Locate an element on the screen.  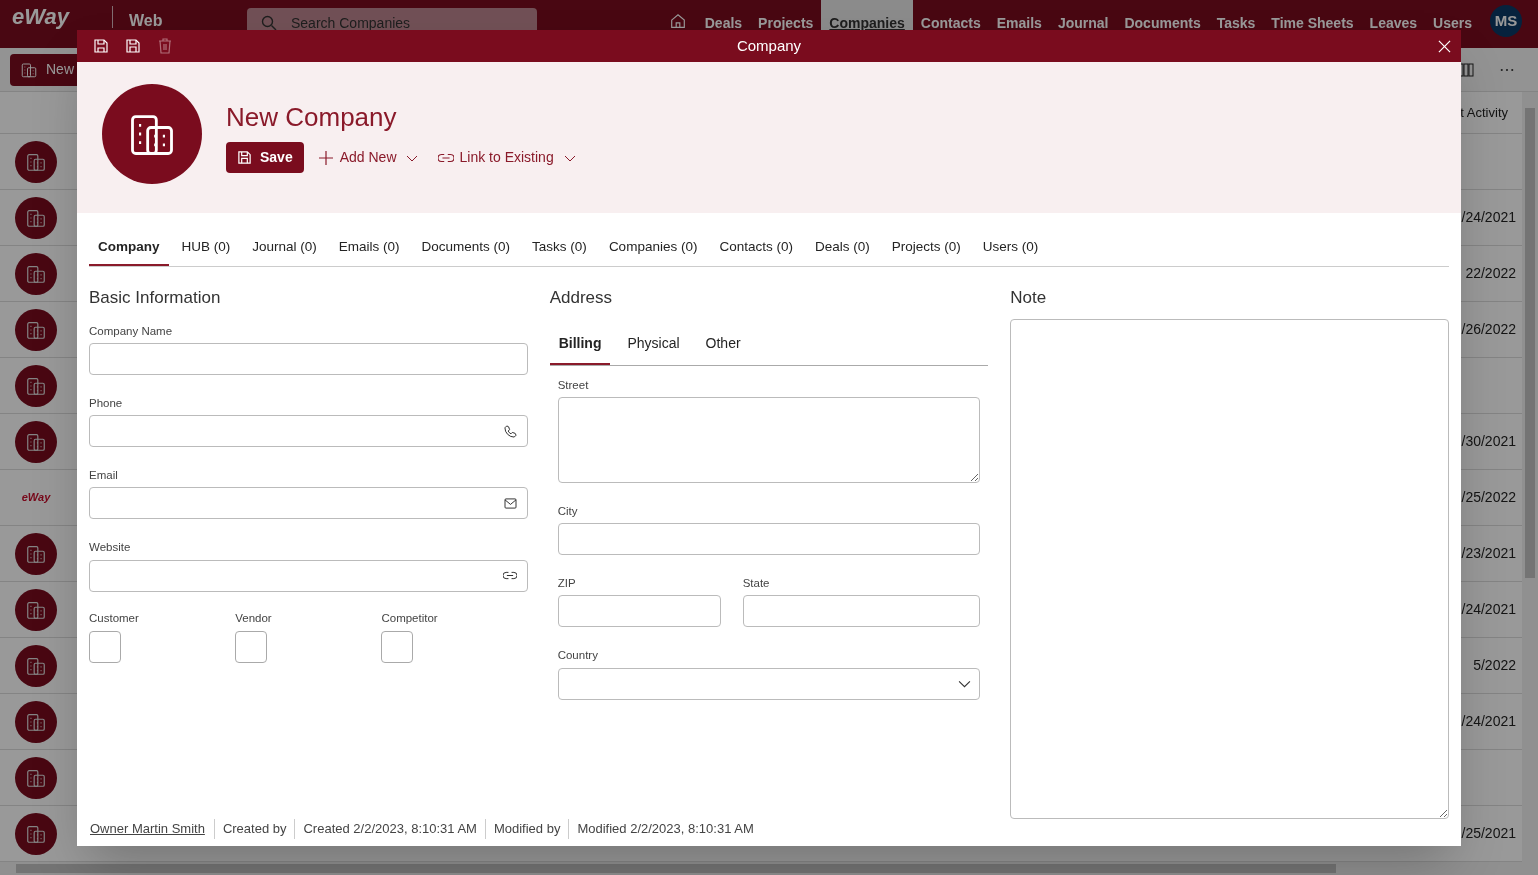
footer-text: Created 2/2/2023, 8:10:31 AM is located at coordinates (390, 828).